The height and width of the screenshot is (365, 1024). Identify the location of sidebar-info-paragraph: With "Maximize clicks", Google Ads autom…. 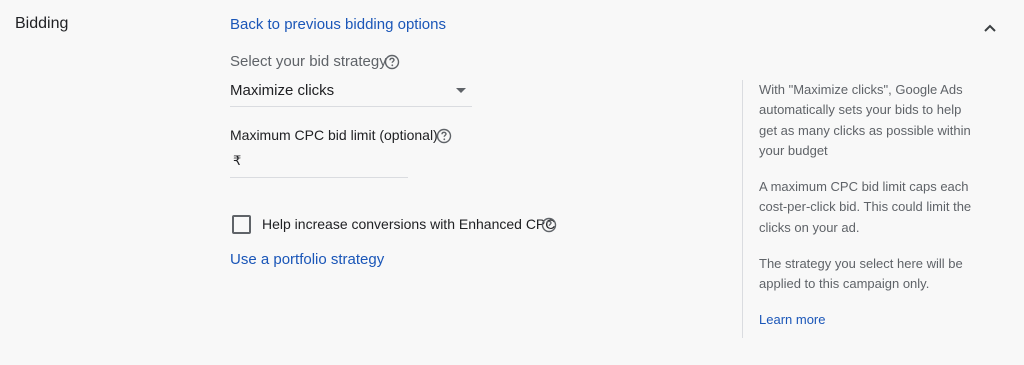
(865, 120).